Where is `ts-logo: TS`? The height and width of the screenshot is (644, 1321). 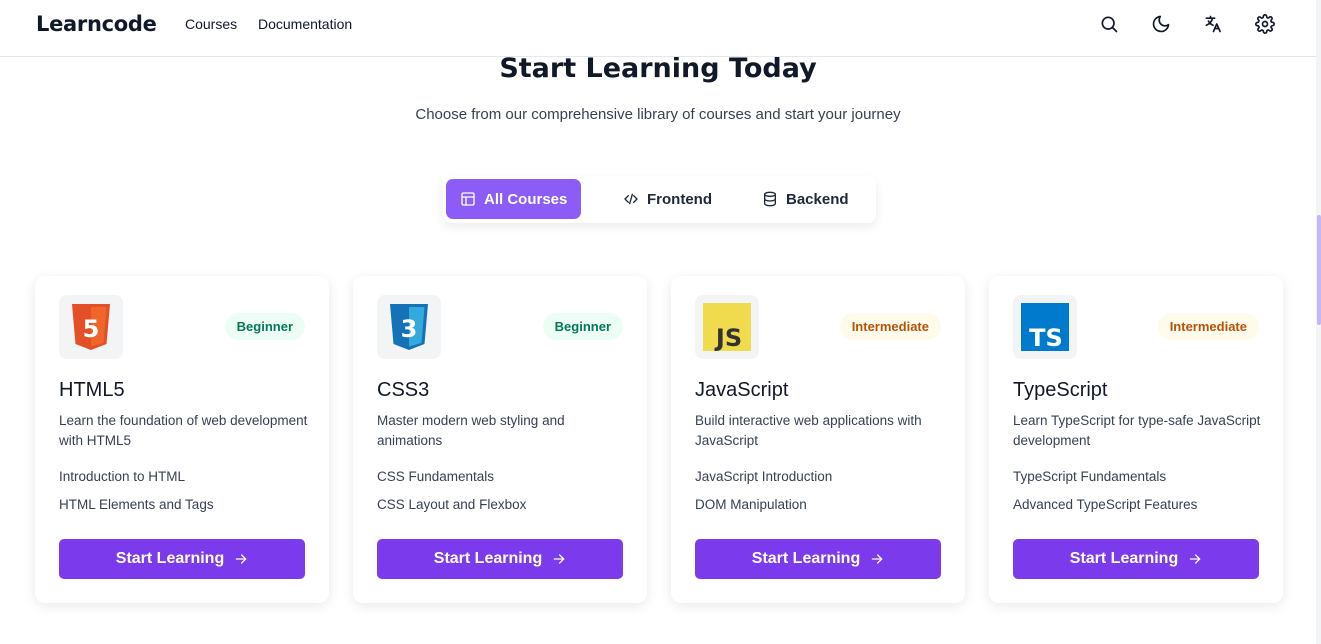
ts-logo: TS is located at coordinates (1045, 327).